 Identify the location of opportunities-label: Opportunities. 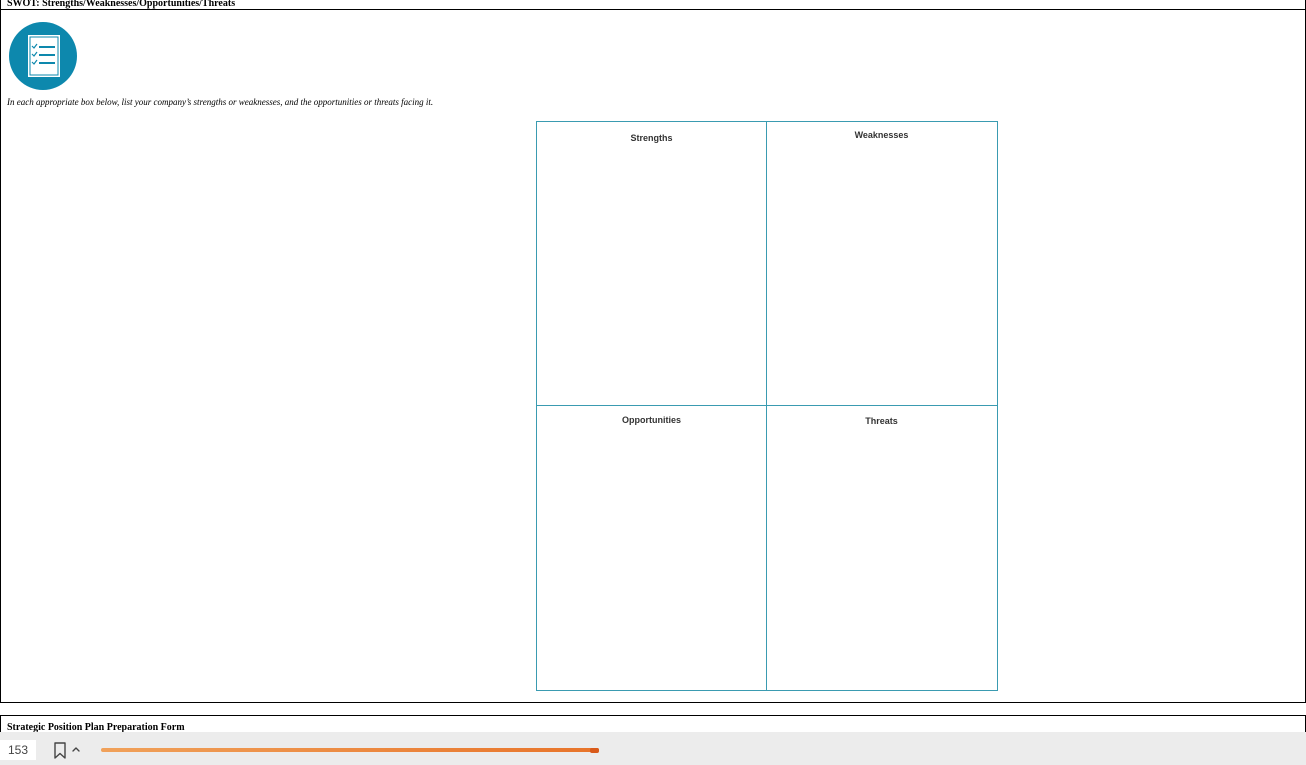
(651, 420).